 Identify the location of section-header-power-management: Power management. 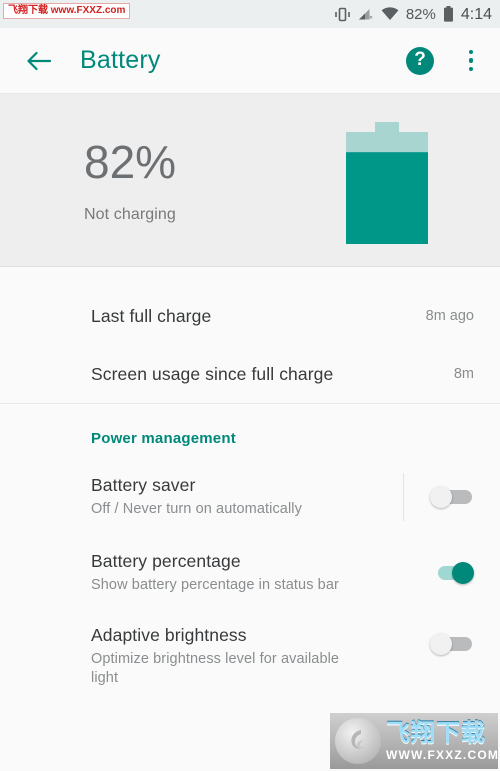
(163, 438).